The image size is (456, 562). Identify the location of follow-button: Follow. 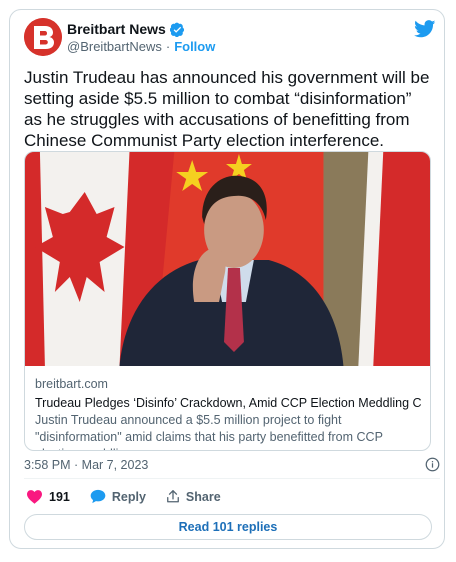
(194, 46).